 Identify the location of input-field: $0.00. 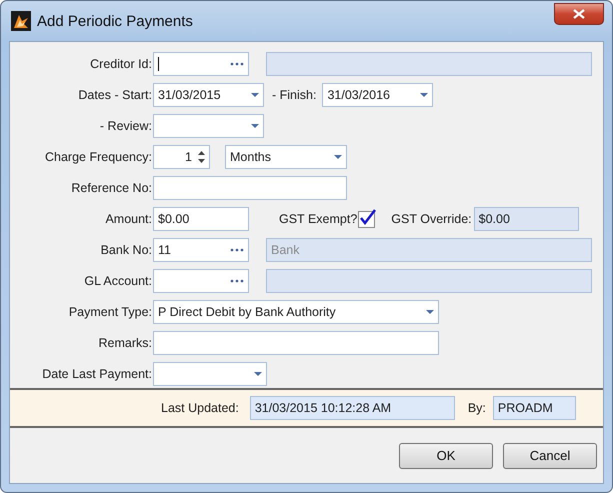
(201, 219).